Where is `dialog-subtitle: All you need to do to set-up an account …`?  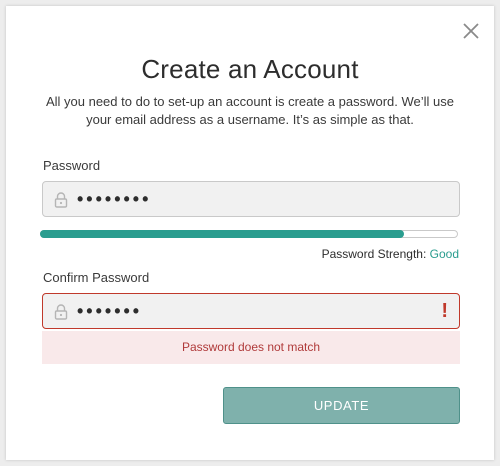 dialog-subtitle: All you need to do to set-up an account … is located at coordinates (250, 110).